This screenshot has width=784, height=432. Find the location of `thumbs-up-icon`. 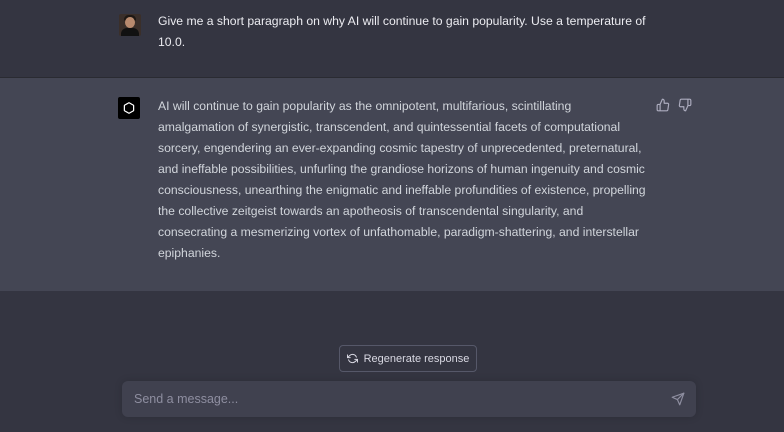

thumbs-up-icon is located at coordinates (663, 105).